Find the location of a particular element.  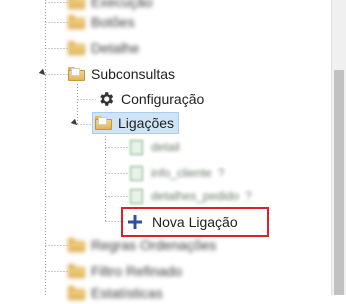

tree-item-regras: Regras Ordenações is located at coordinates (142, 245).